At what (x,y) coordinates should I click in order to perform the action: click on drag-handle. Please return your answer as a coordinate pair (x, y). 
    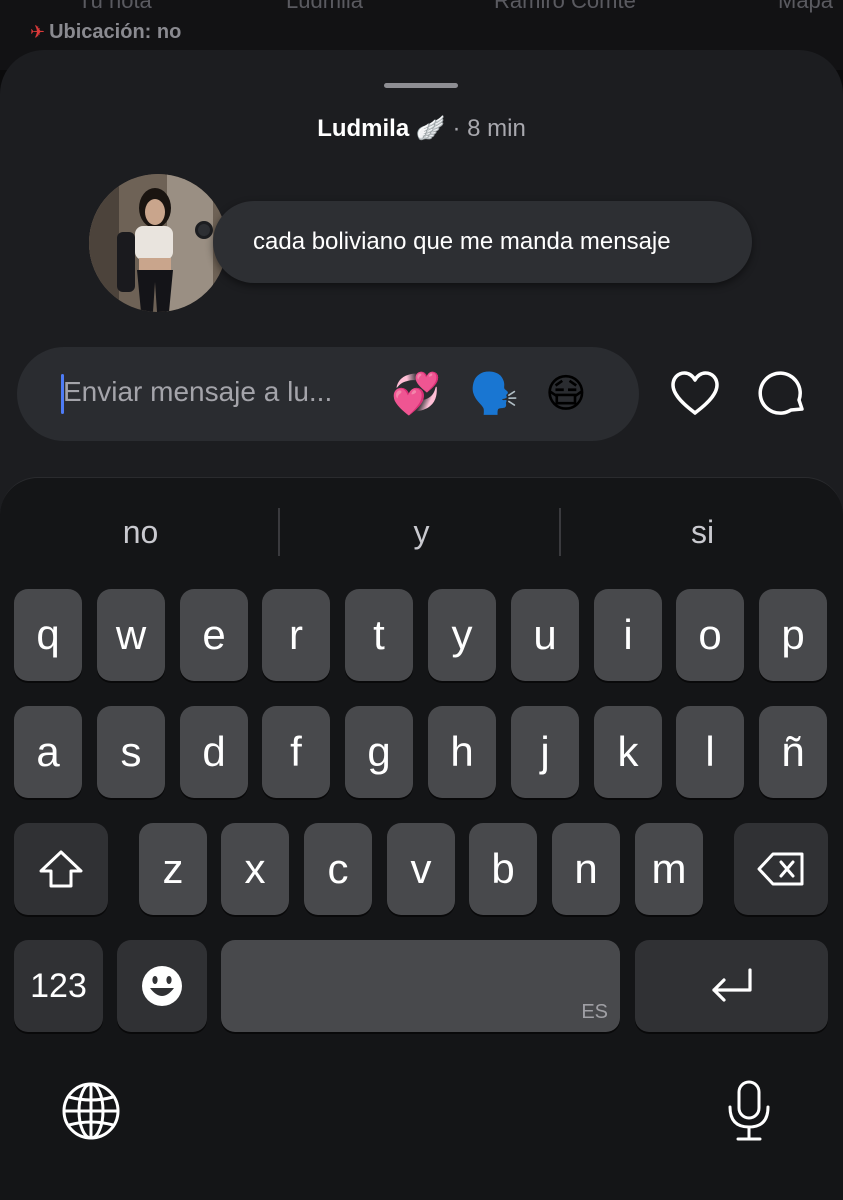
    Looking at the image, I should click on (421, 85).